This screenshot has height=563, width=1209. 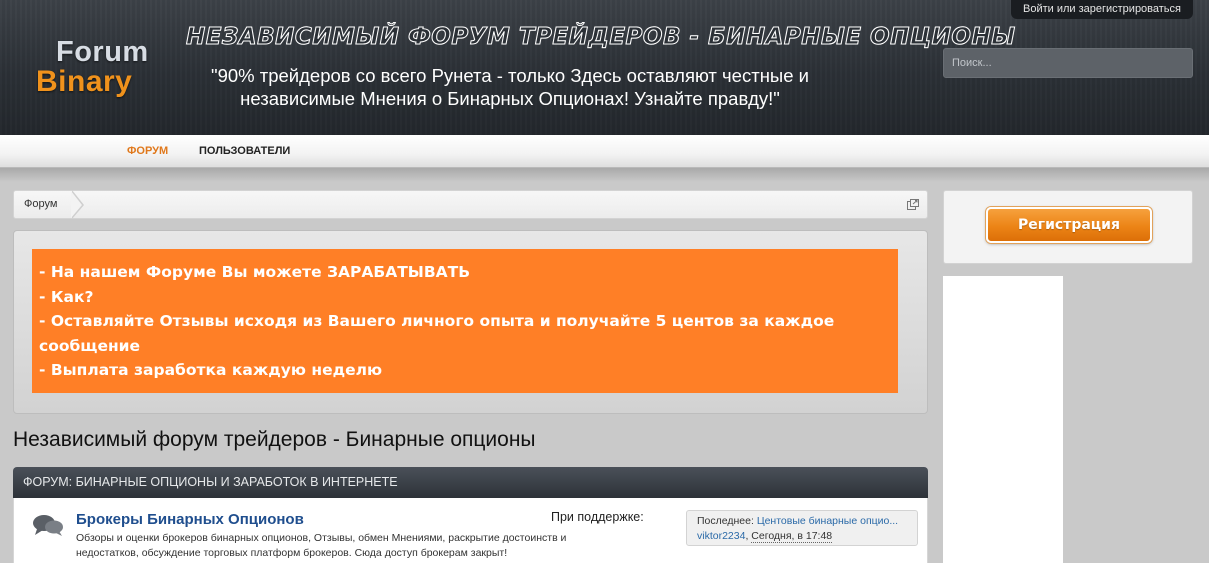 I want to click on last-post-date: Сегодня, в 17:48, so click(x=792, y=536).